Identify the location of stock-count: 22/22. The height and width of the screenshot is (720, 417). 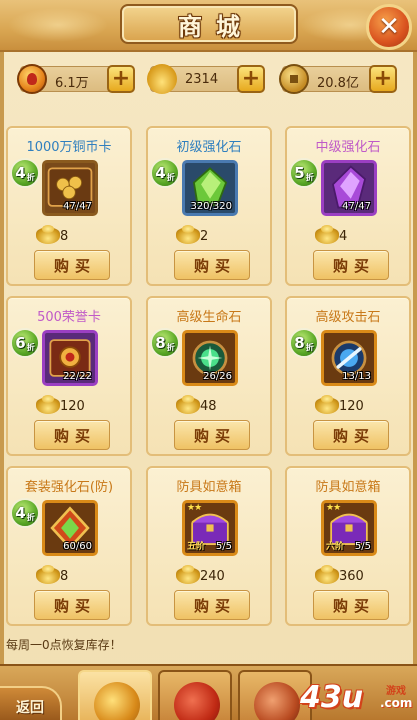
(77, 376).